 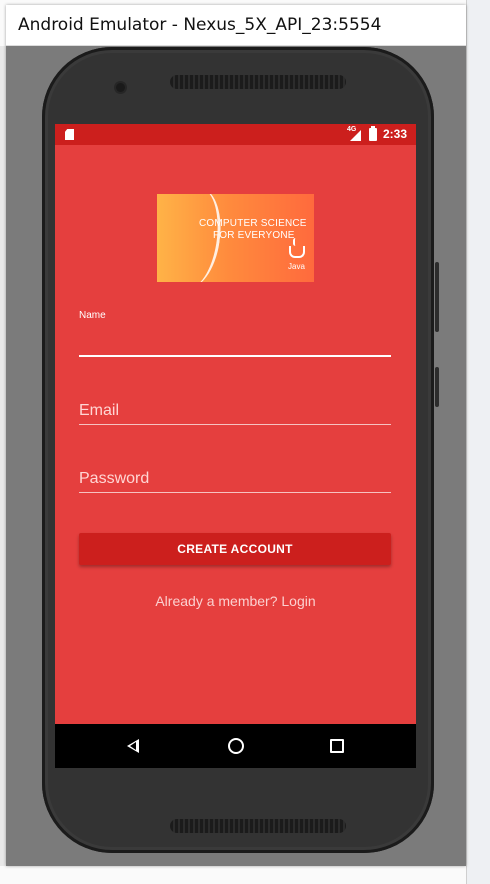 I want to click on battery-icon, so click(x=373, y=133).